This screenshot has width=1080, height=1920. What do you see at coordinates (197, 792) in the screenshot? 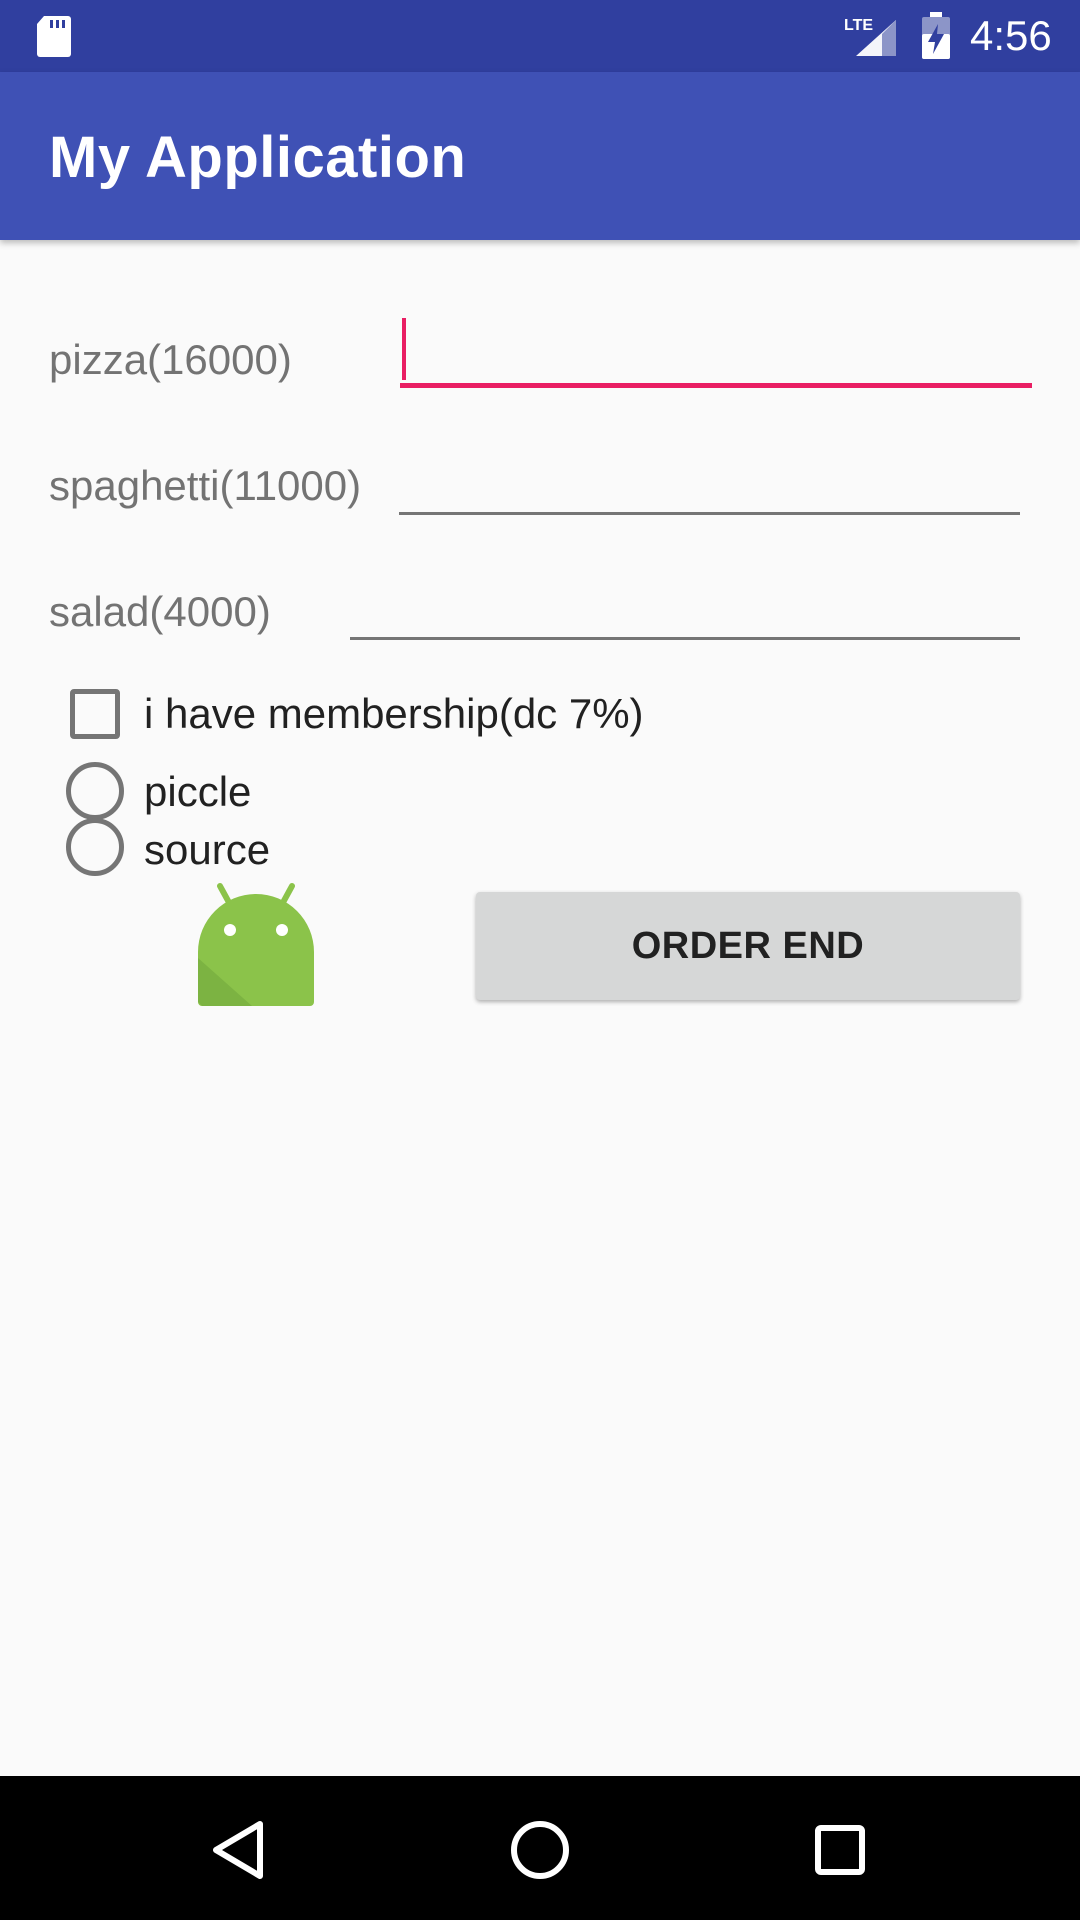
I see `radio-piccle-label: piccle` at bounding box center [197, 792].